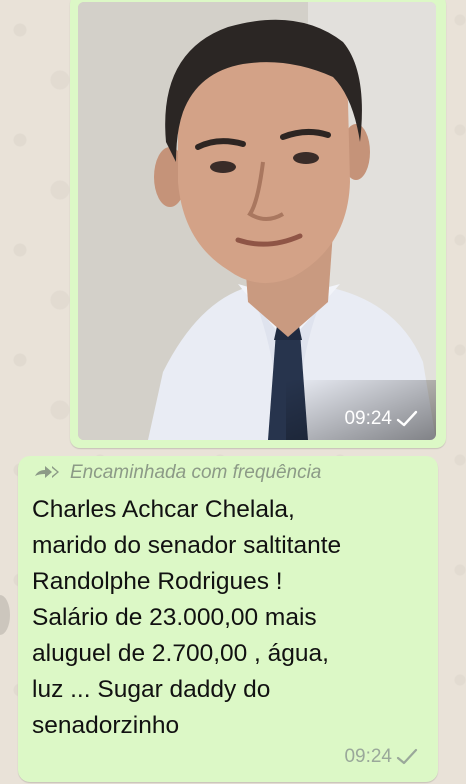  What do you see at coordinates (368, 418) in the screenshot?
I see `image-message-time: 09:24` at bounding box center [368, 418].